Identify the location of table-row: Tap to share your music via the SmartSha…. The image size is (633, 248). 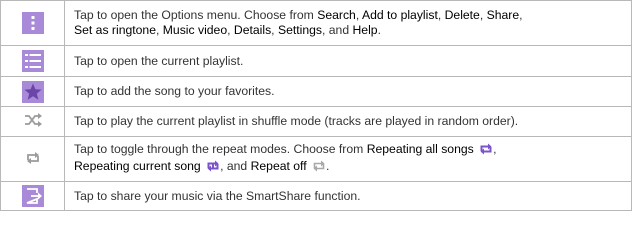
(316, 196).